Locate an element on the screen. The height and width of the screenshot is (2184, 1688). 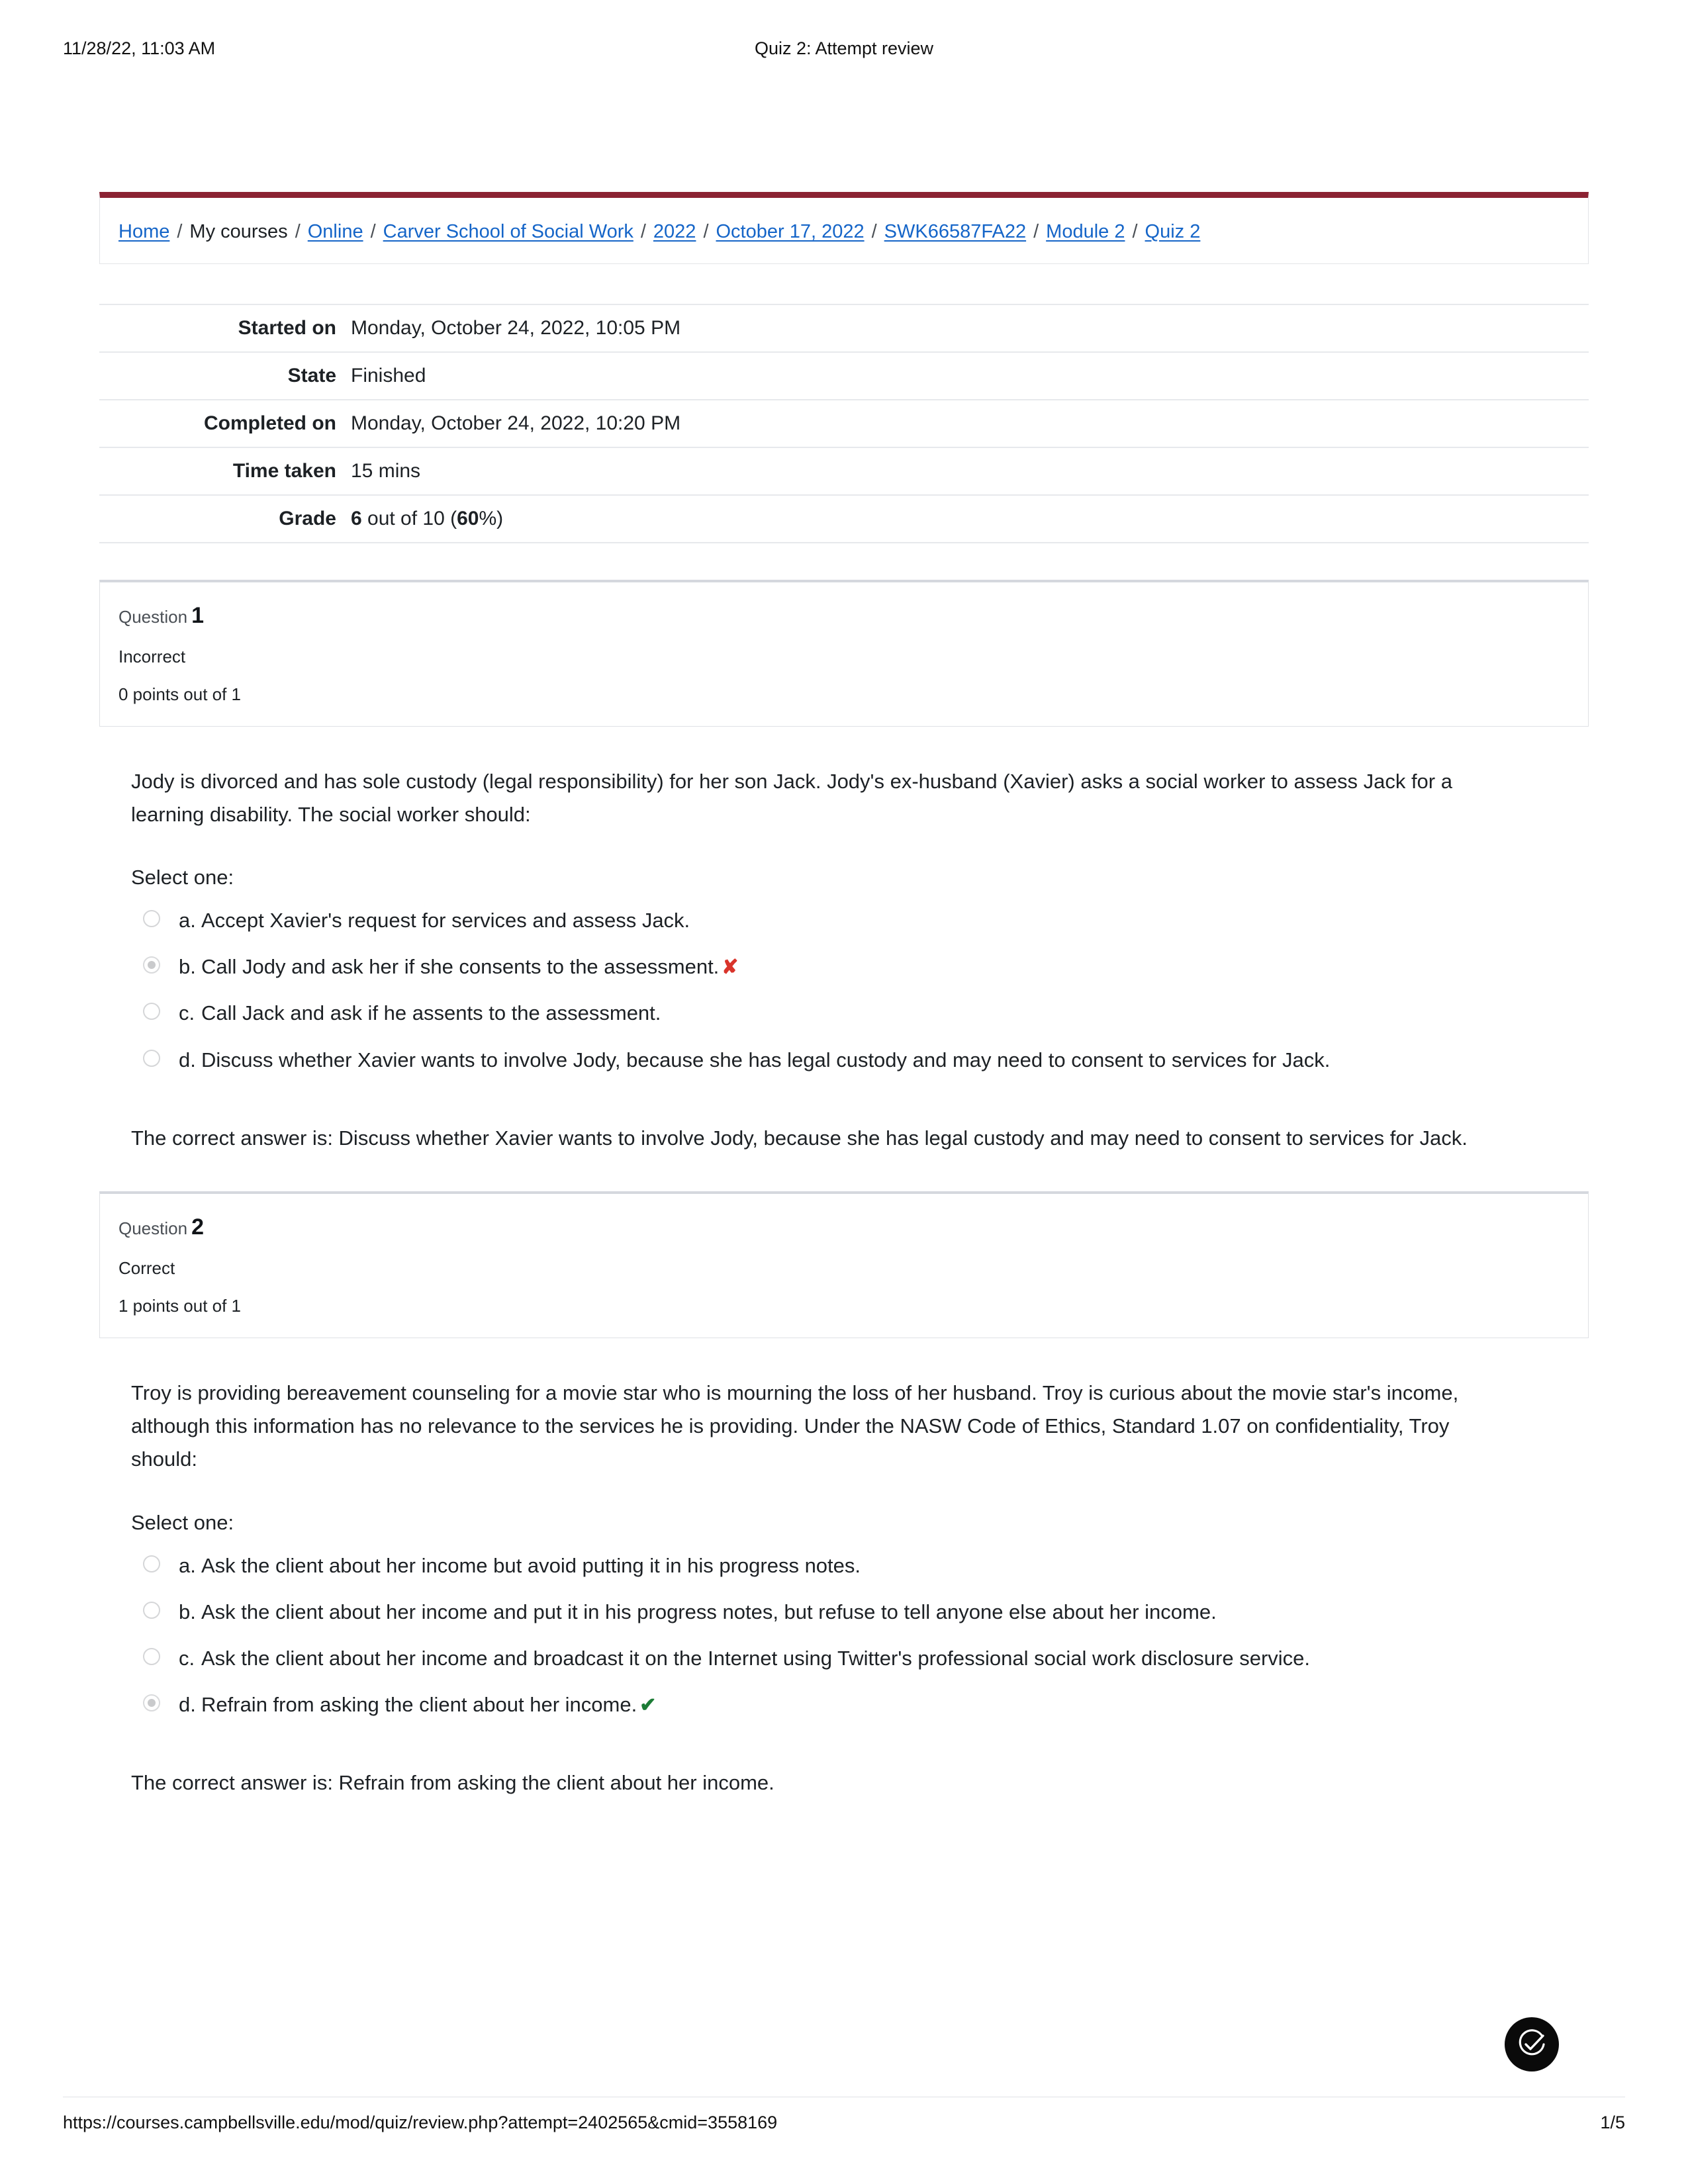
question-header-card: Question 2 Correct 1 points out of 1 is located at coordinates (844, 1264).